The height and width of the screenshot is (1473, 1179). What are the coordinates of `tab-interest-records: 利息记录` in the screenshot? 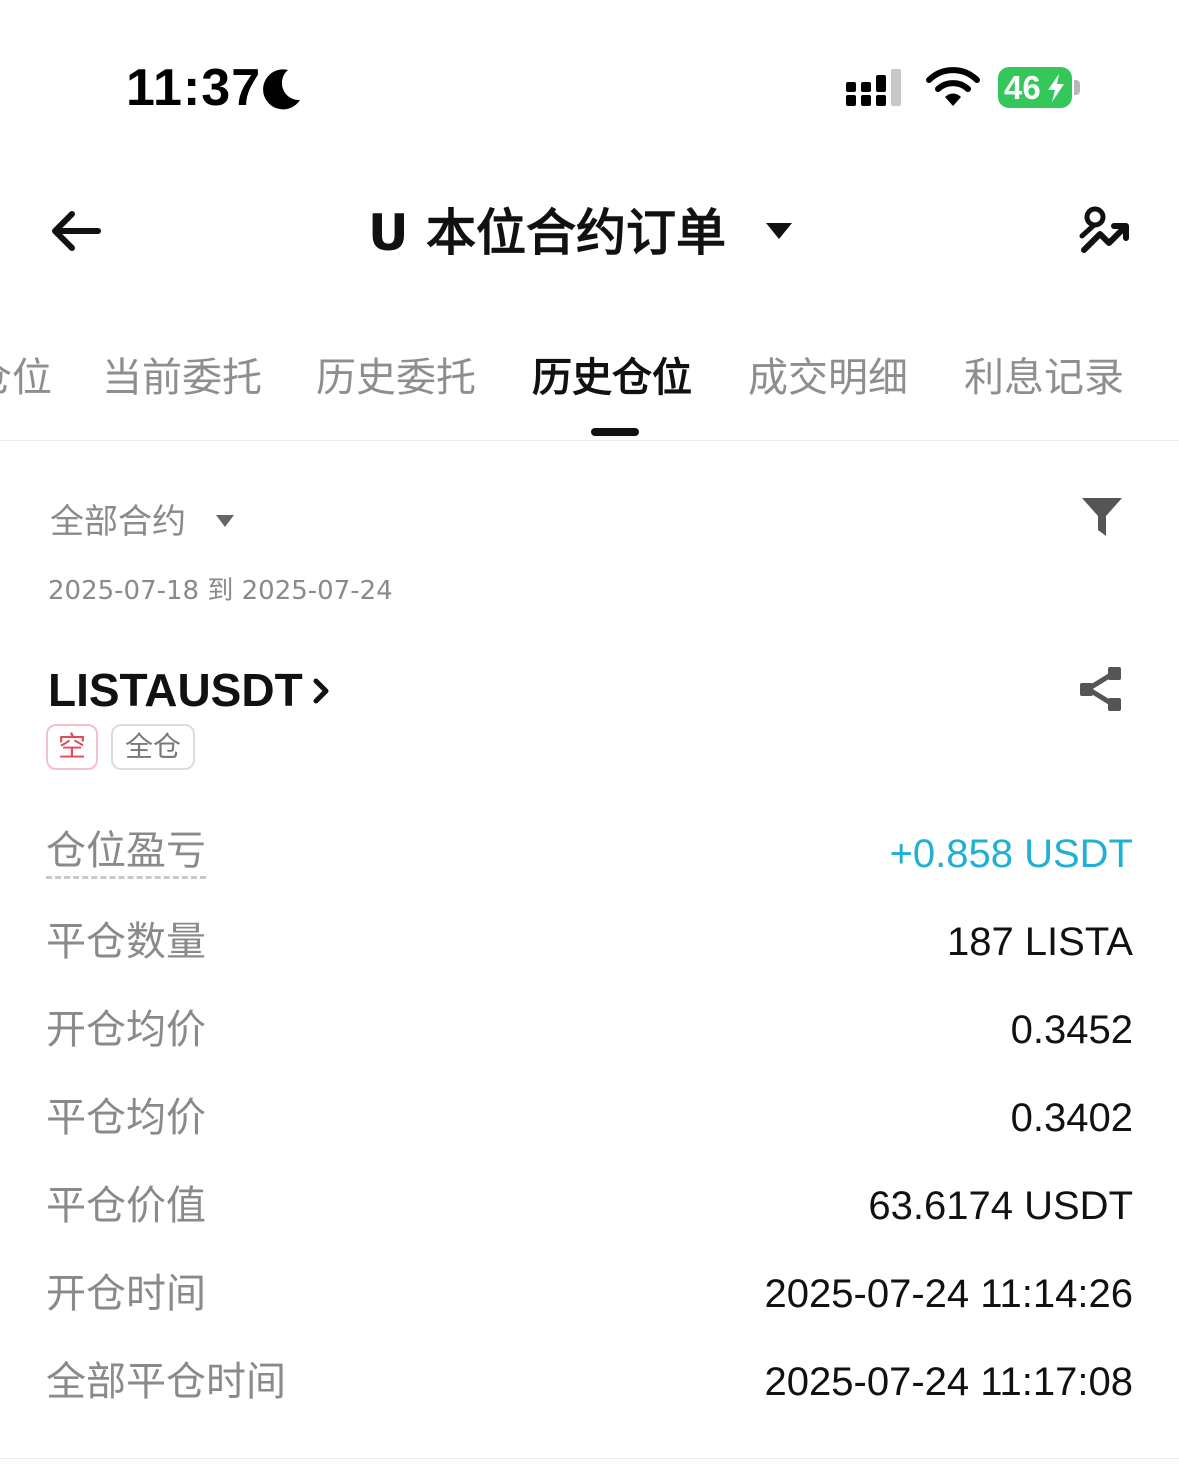 It's located at (1044, 378).